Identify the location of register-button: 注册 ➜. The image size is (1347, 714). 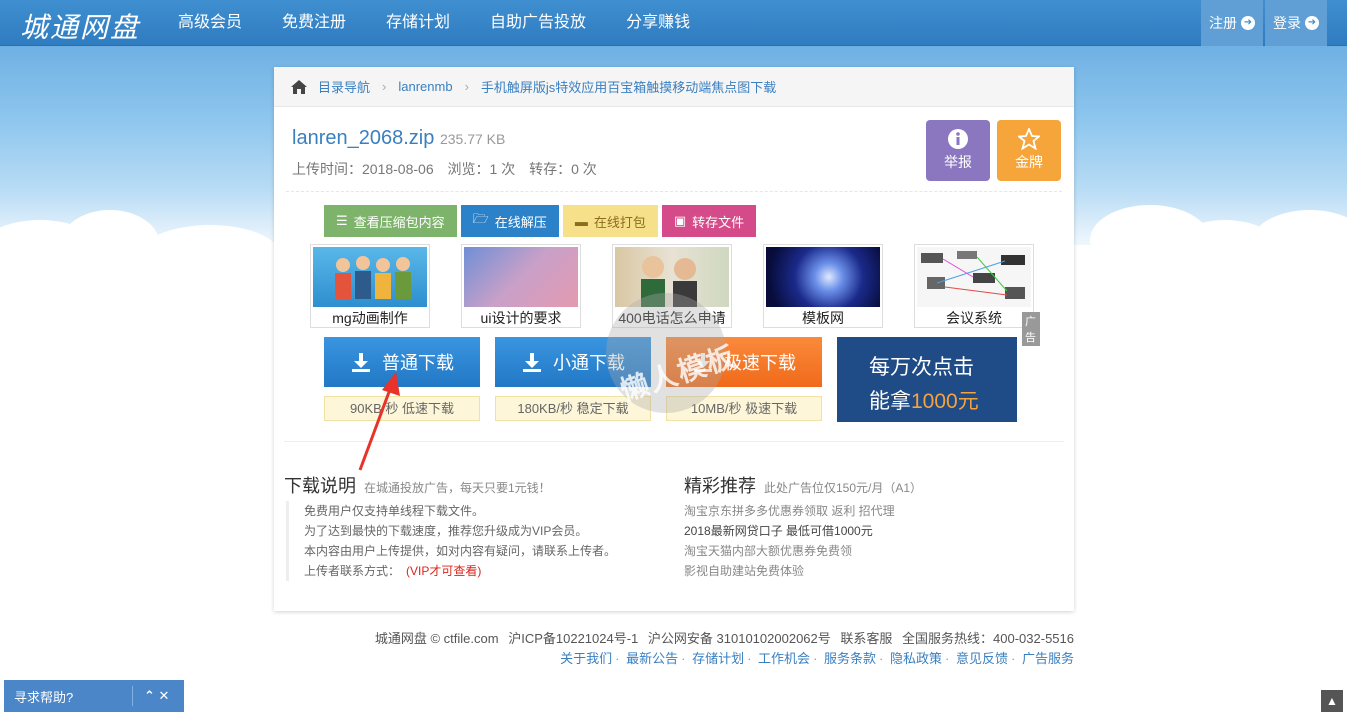
(1232, 23).